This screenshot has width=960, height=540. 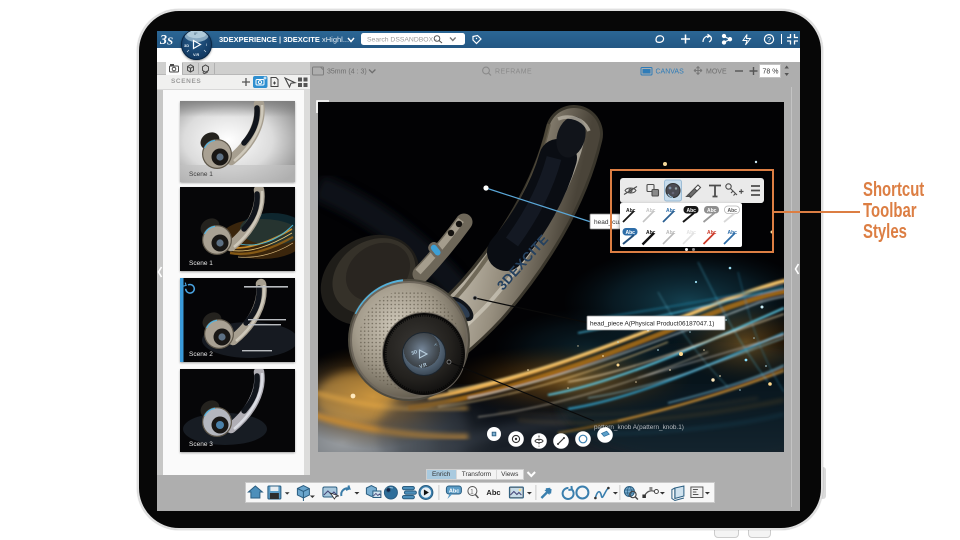 What do you see at coordinates (771, 72) in the screenshot?
I see `svg-text: 78 %` at bounding box center [771, 72].